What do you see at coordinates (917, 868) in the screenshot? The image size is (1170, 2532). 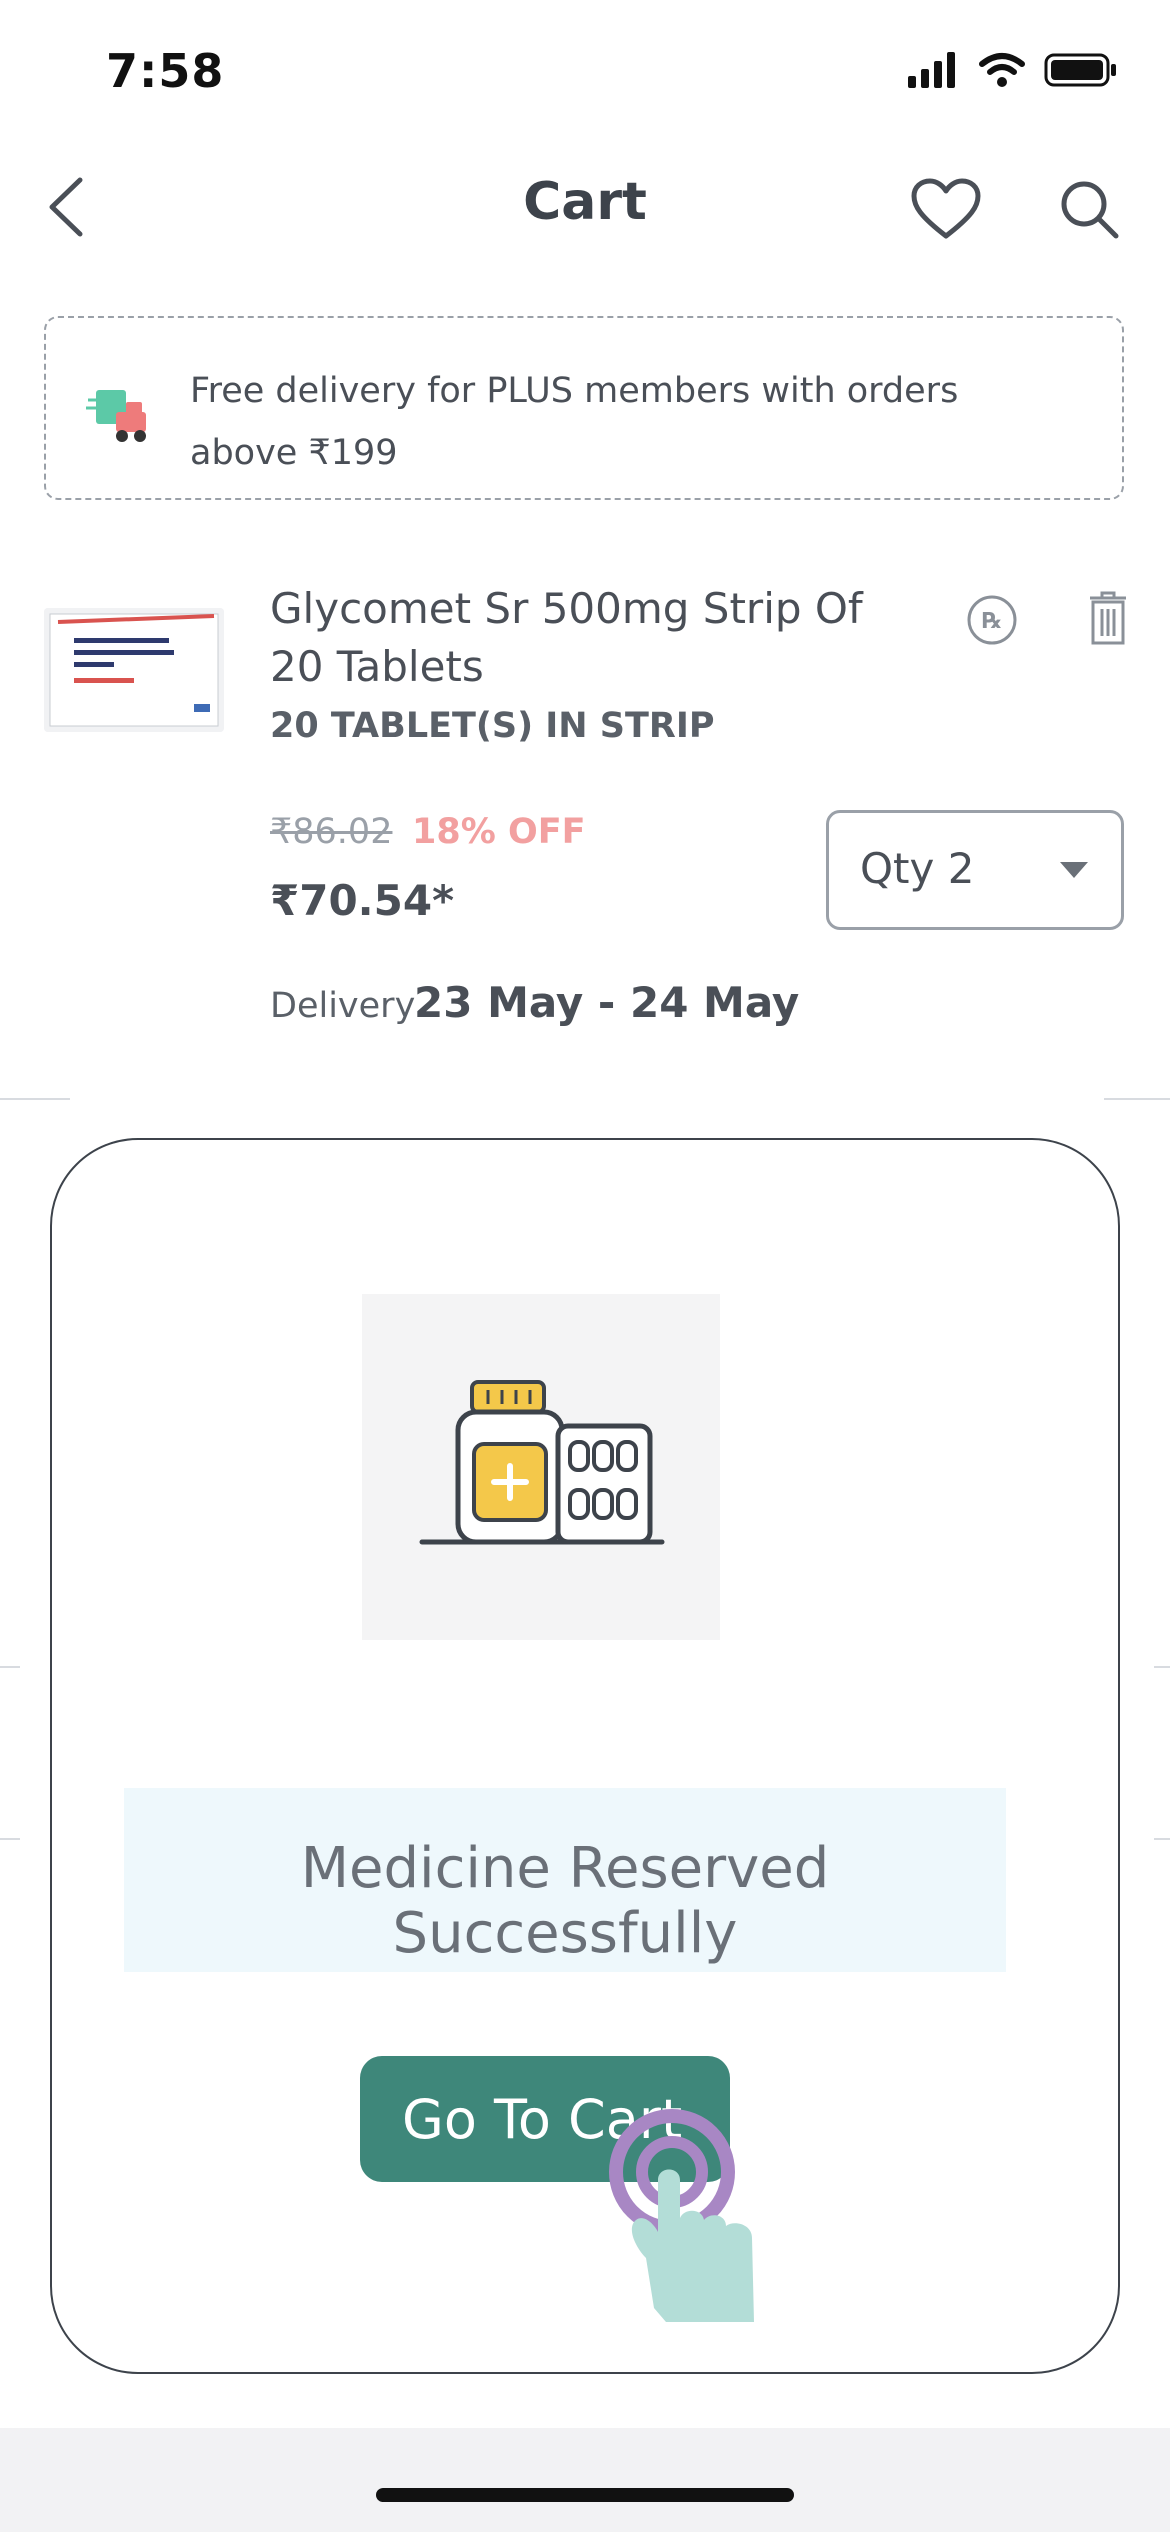 I see `quantity-label: Qty 2` at bounding box center [917, 868].